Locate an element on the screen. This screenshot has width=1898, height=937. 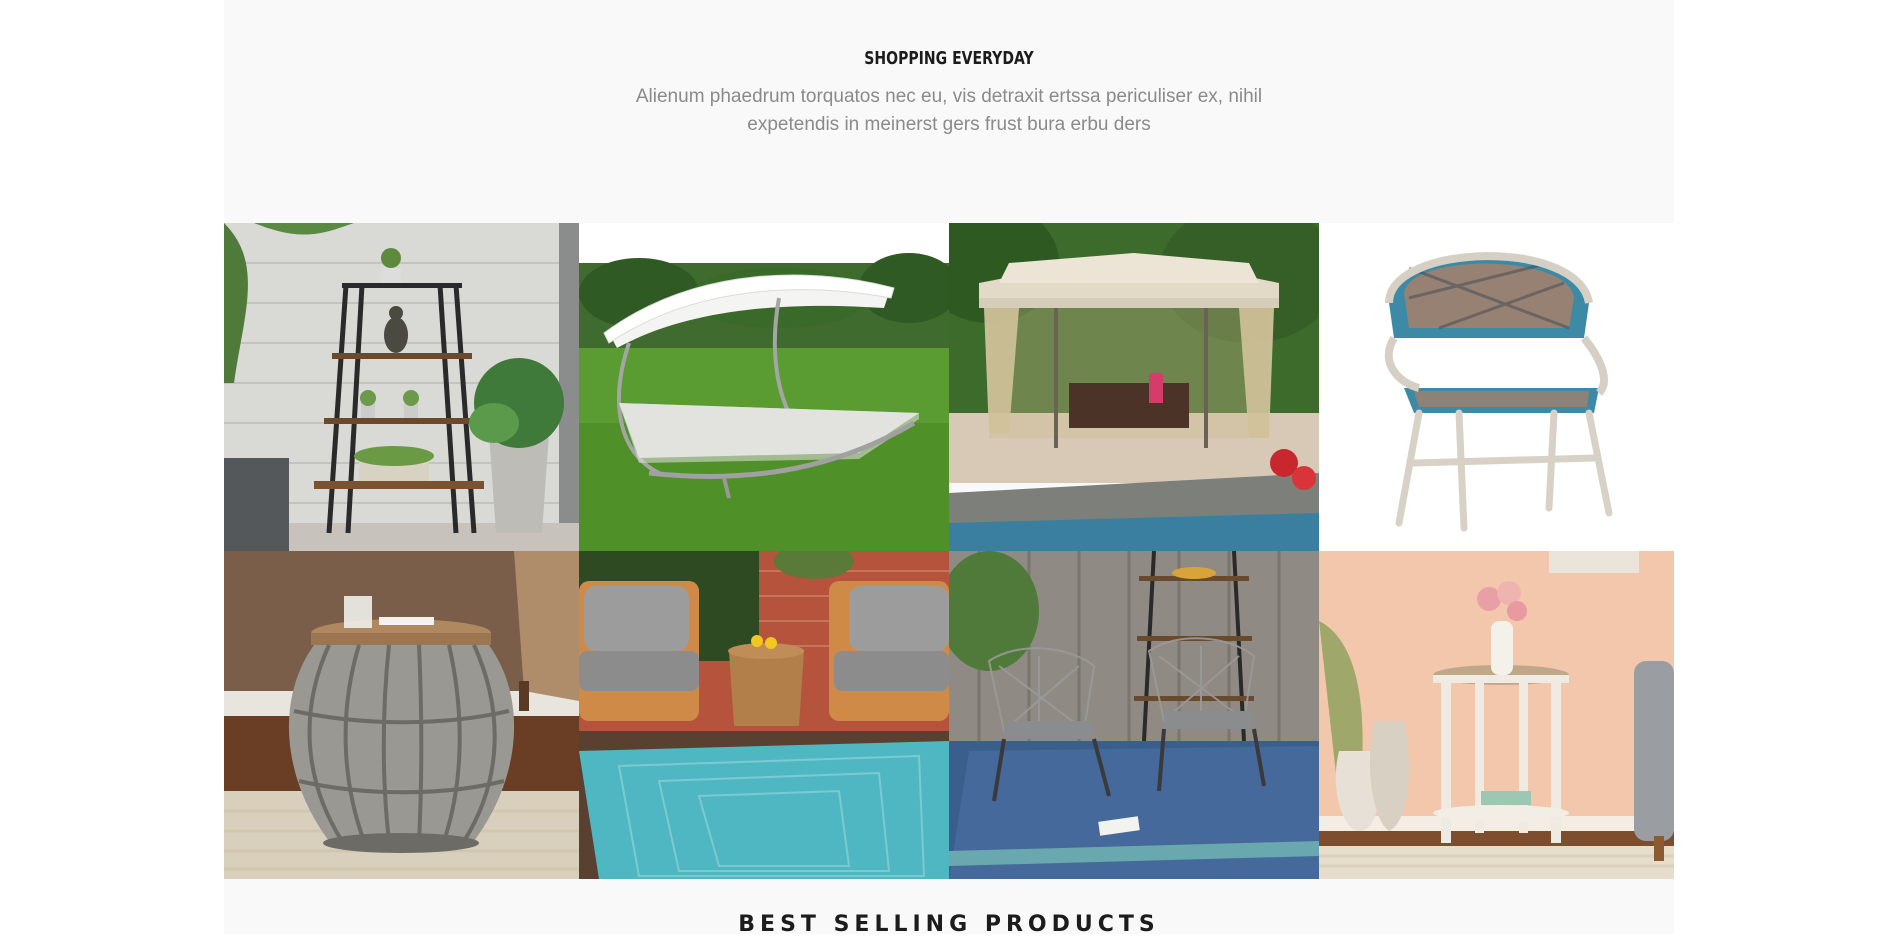
gazebo-image is located at coordinates (1134, 387).